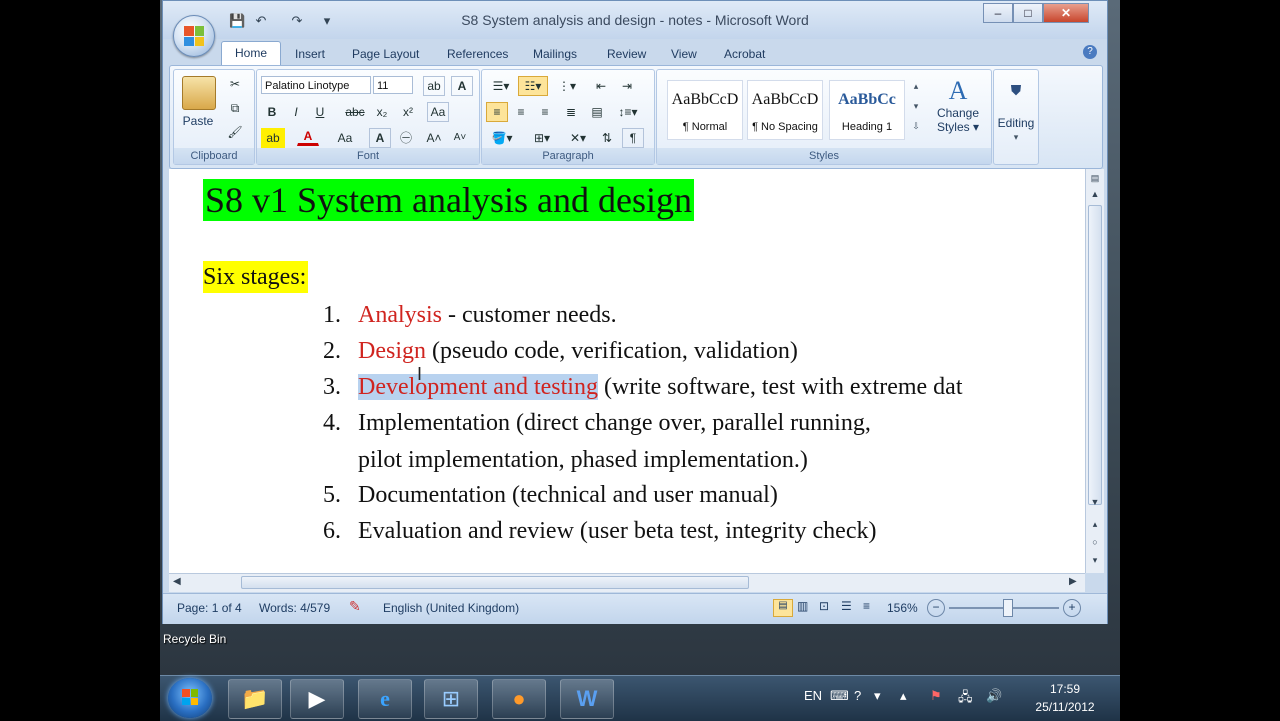 The width and height of the screenshot is (1280, 721). What do you see at coordinates (783, 608) in the screenshot?
I see `print-layout-icon: ▤` at bounding box center [783, 608].